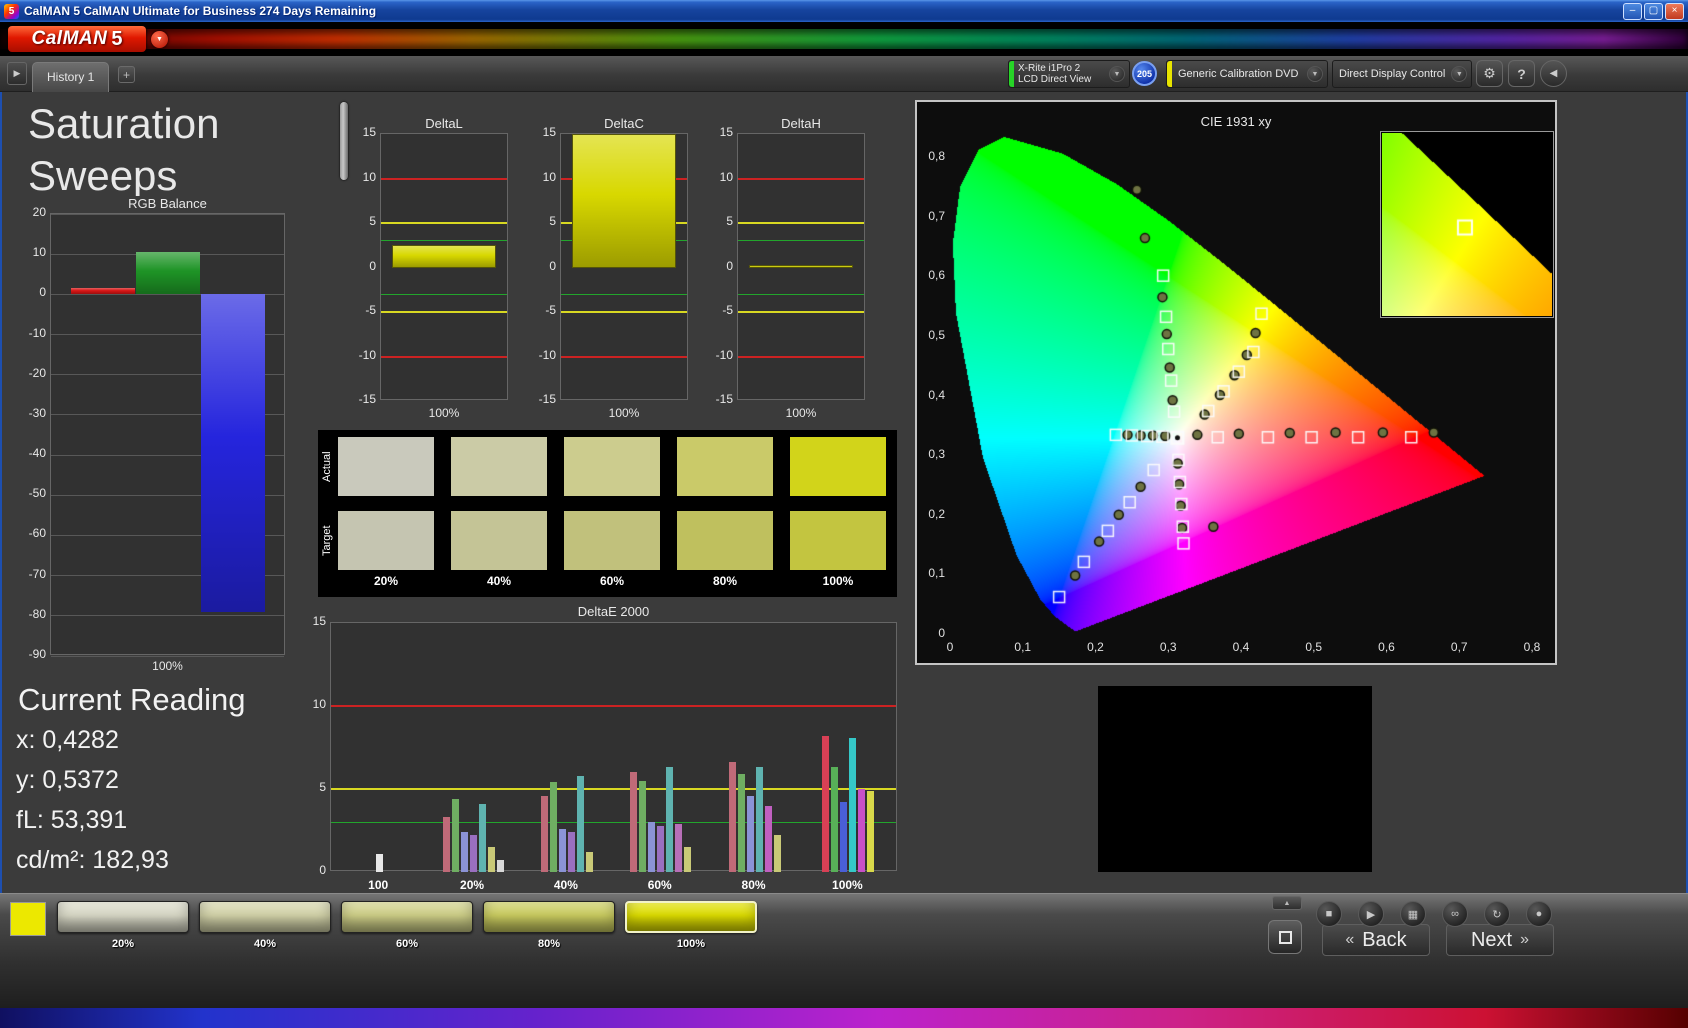  I want to click on y-tick-label: -5, so click(370, 310).